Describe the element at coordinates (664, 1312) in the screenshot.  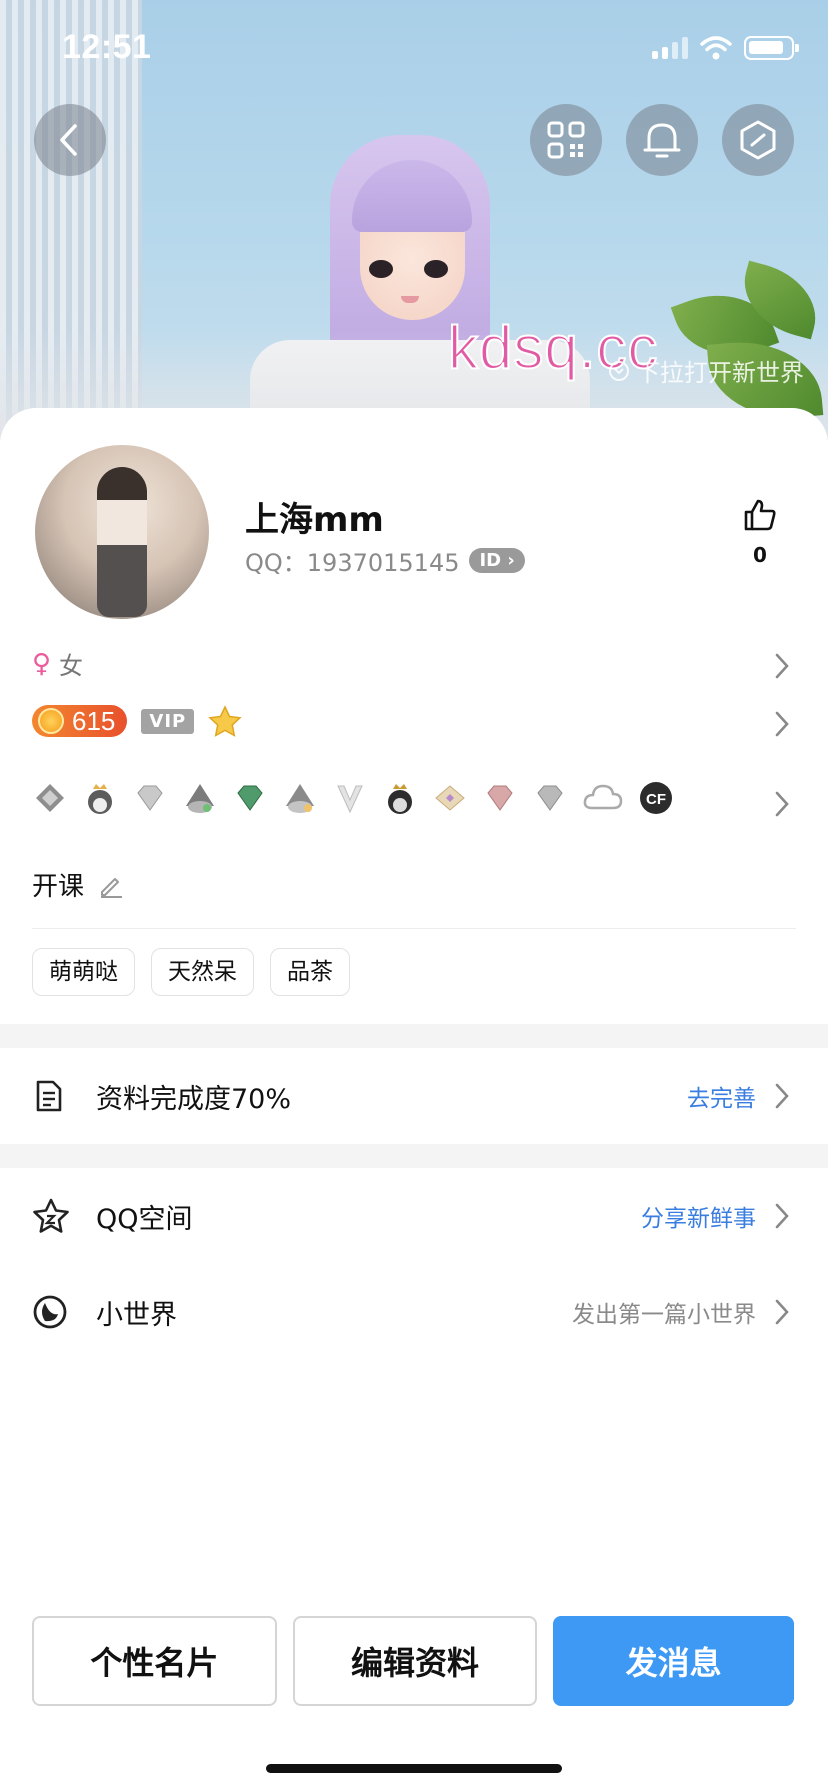
I see `small-world-action: 发出第一篇小世界` at that location.